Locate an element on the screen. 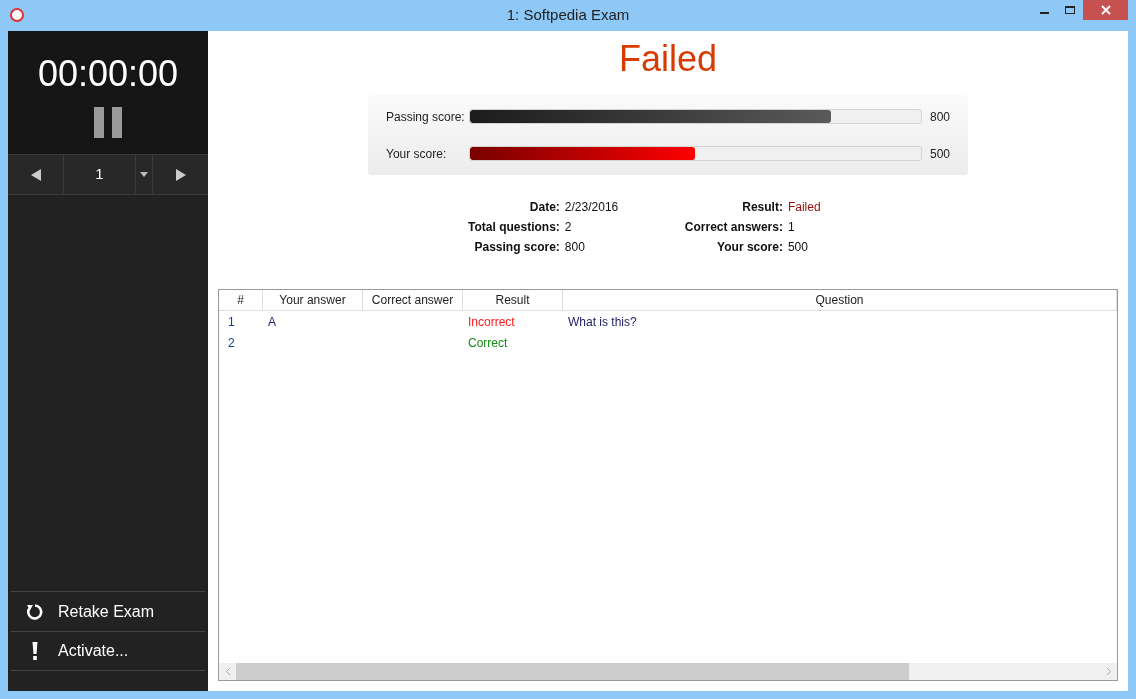 The width and height of the screenshot is (1136, 699). scrollbar-thumb is located at coordinates (572, 671).